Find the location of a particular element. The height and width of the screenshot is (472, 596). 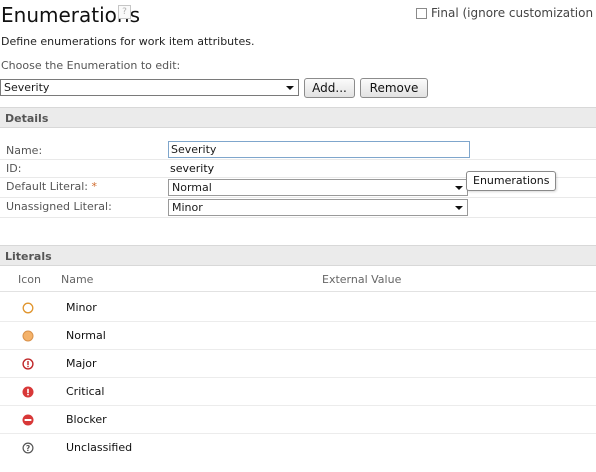

literal-row: Blocker is located at coordinates (298, 420).